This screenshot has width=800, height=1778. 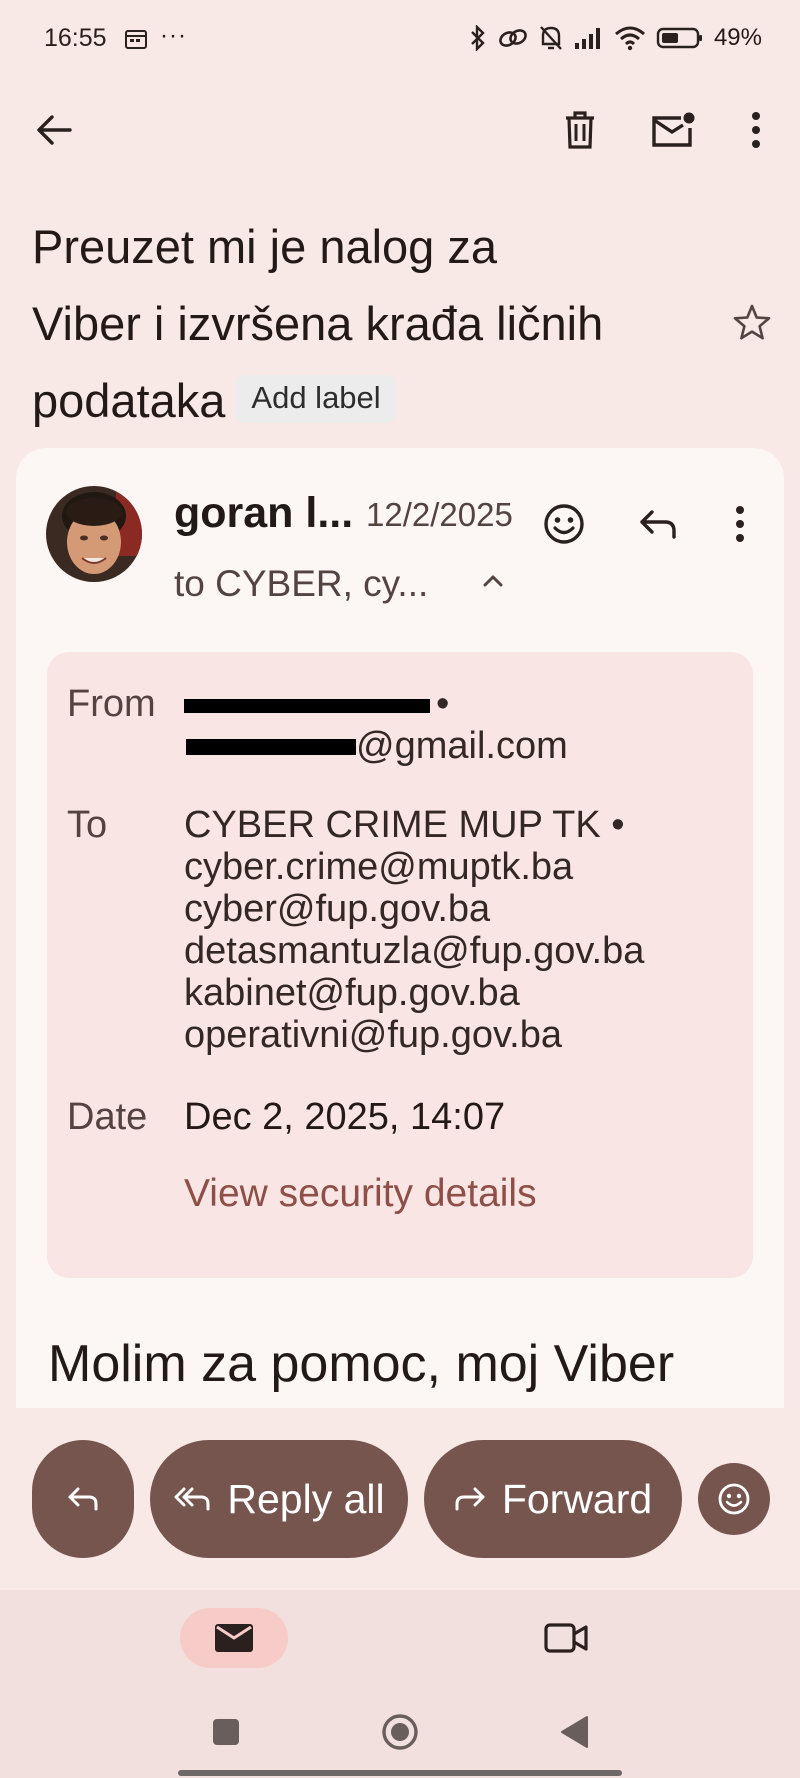 I want to click on add-label-chip: Add label, so click(x=316, y=398).